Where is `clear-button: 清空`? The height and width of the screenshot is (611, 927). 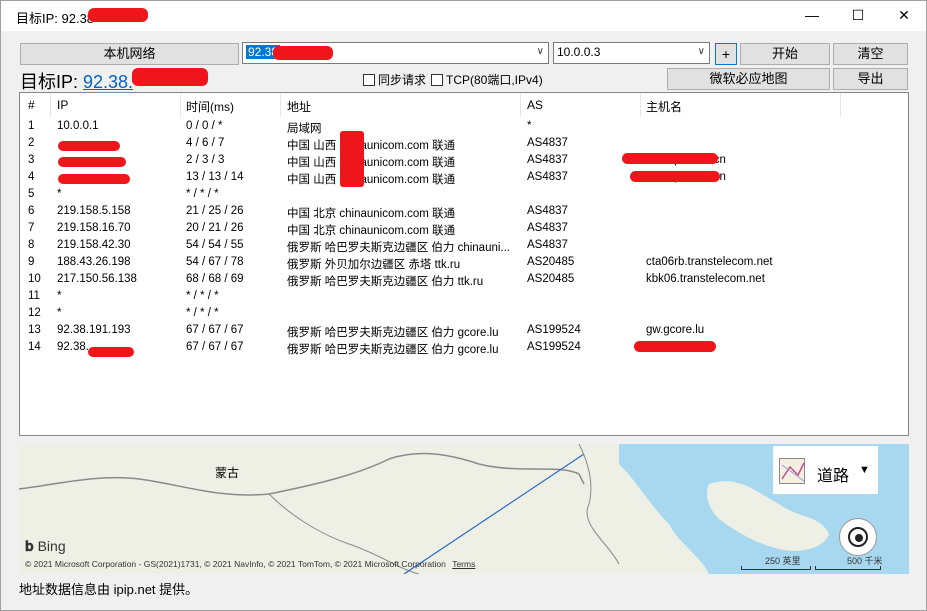 clear-button: 清空 is located at coordinates (870, 54).